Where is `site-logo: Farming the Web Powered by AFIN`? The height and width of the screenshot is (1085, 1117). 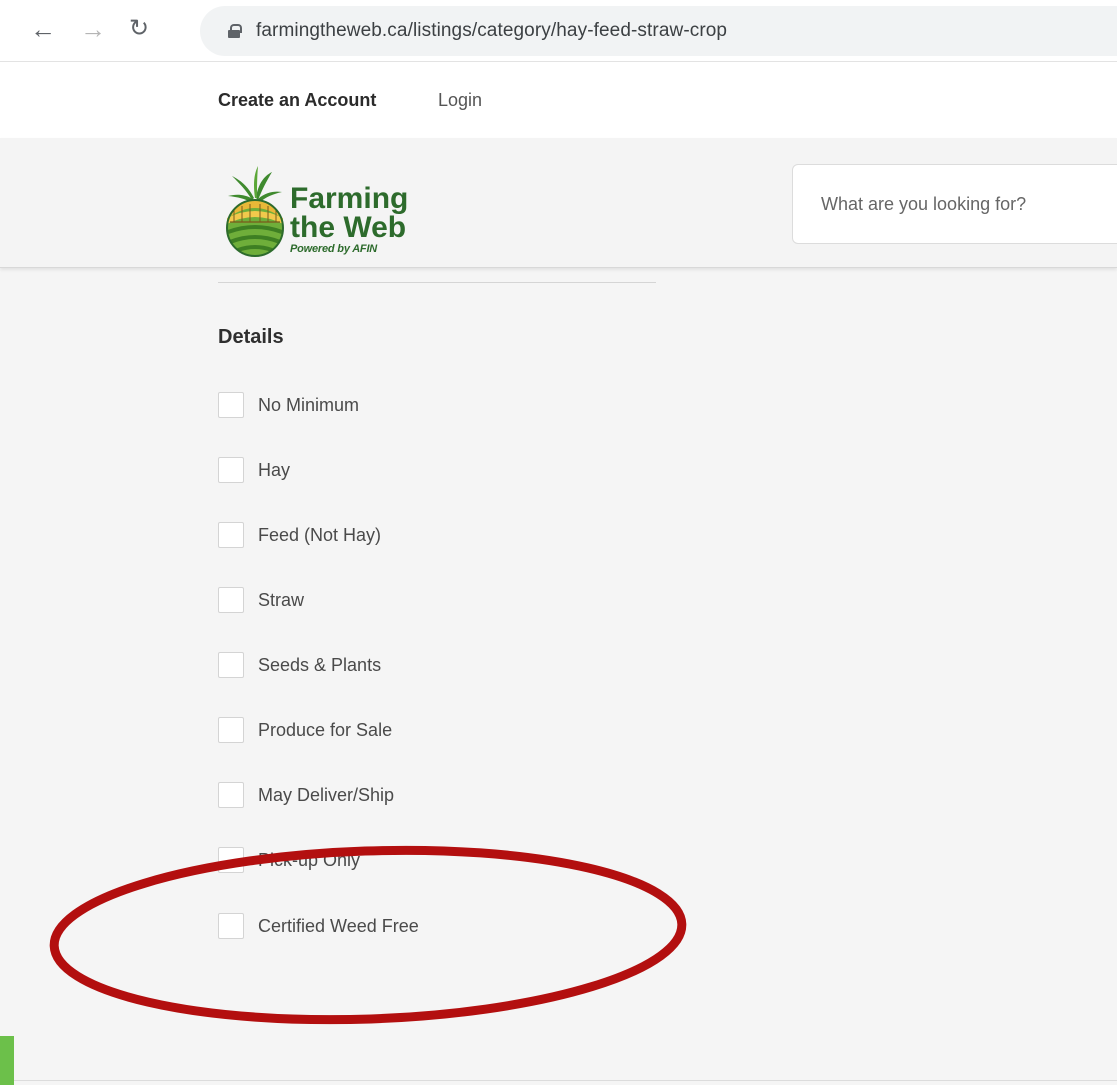
site-logo: Farming the Web Powered by AFIN is located at coordinates (328, 208).